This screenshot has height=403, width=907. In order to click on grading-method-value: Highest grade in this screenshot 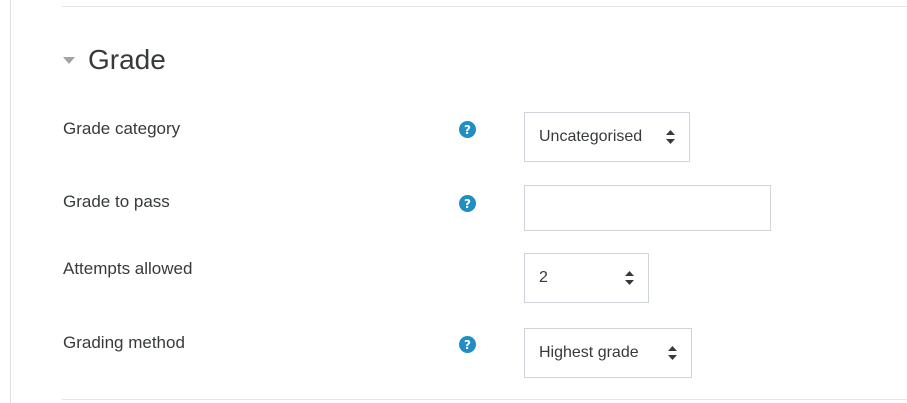, I will do `click(589, 352)`.